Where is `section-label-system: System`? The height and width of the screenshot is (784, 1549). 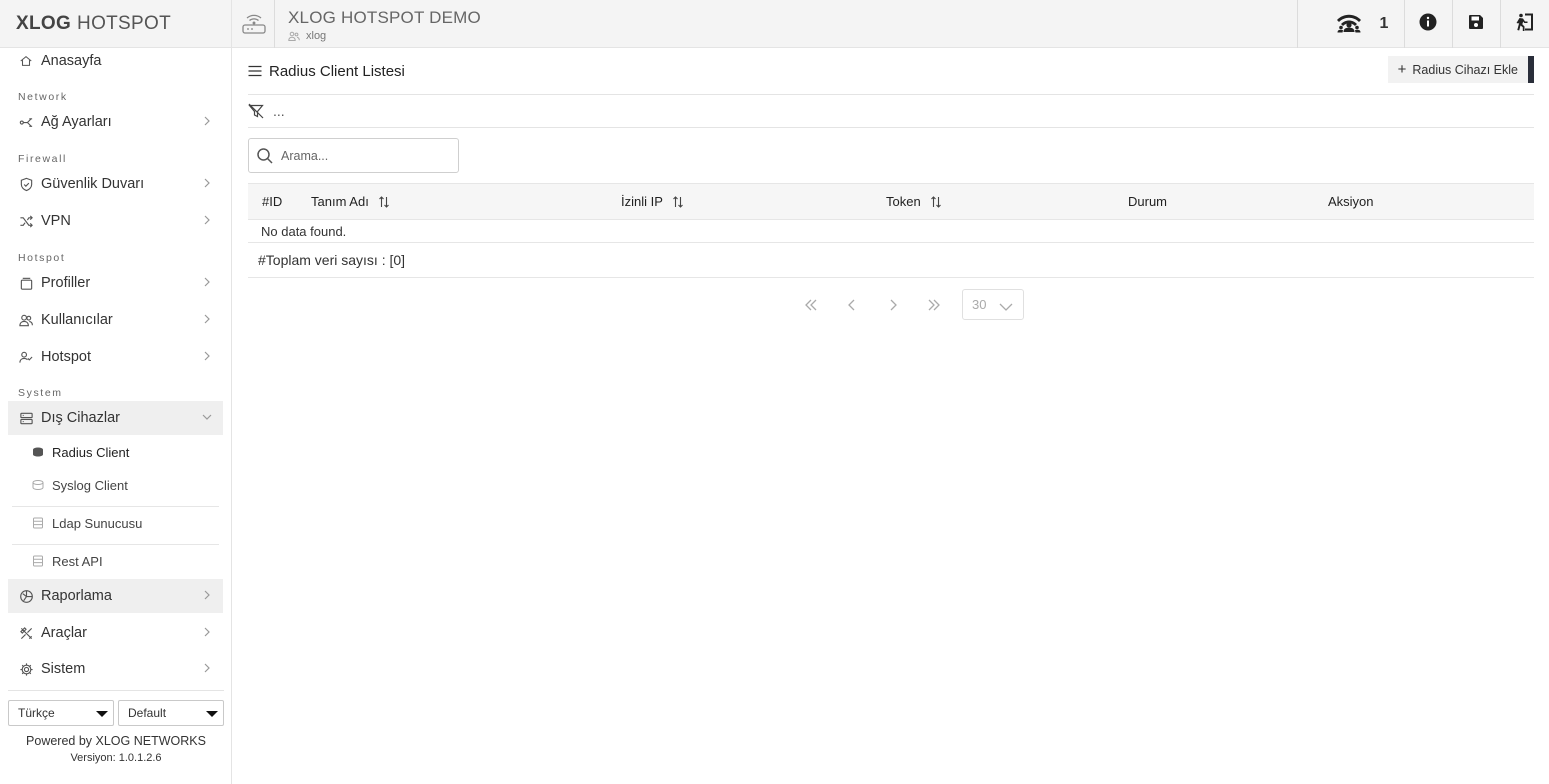 section-label-system: System is located at coordinates (40, 393).